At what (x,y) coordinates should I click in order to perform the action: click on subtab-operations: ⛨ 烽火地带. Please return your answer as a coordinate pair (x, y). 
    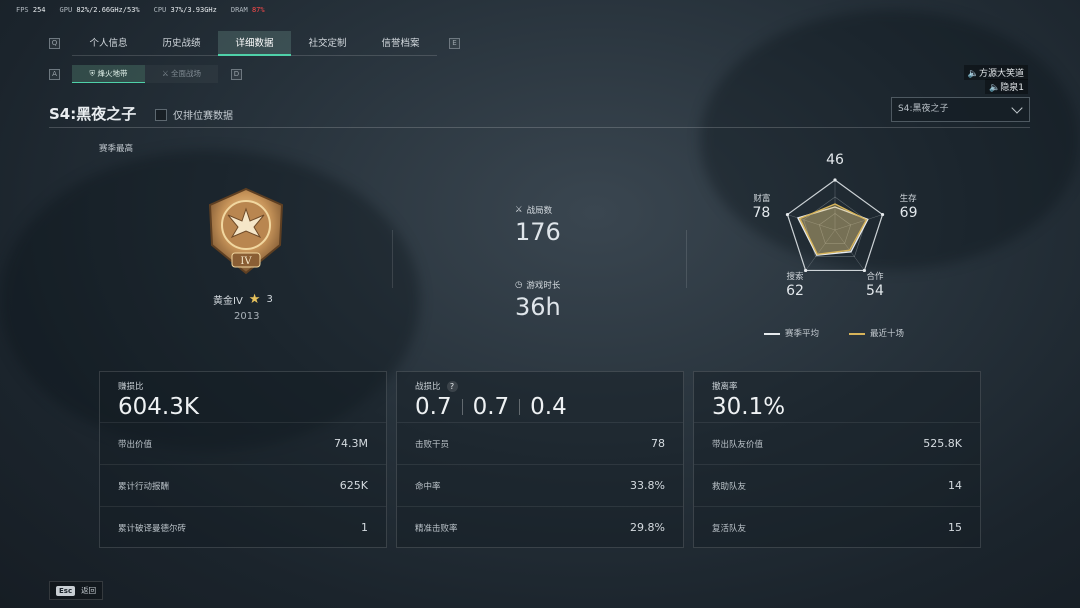
    Looking at the image, I should click on (108, 74).